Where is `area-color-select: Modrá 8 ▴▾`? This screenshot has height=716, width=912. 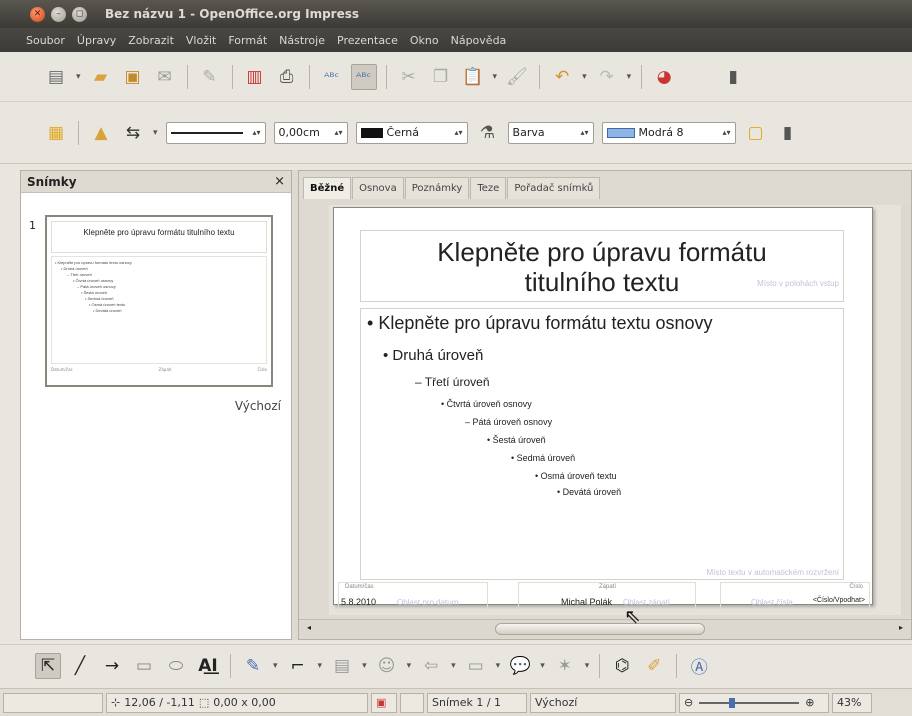 area-color-select: Modrá 8 ▴▾ is located at coordinates (668, 132).